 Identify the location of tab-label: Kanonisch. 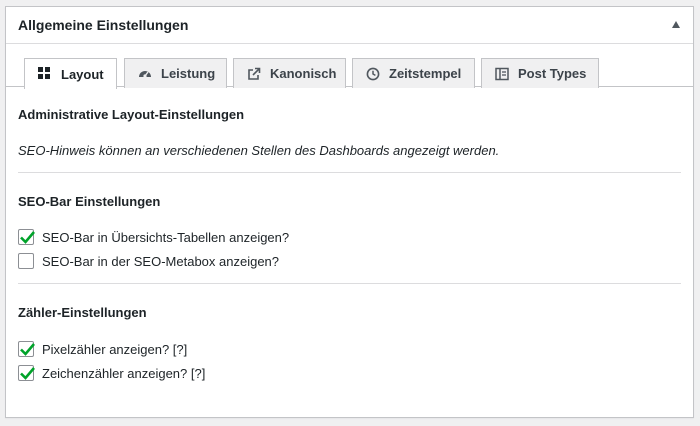
(303, 73).